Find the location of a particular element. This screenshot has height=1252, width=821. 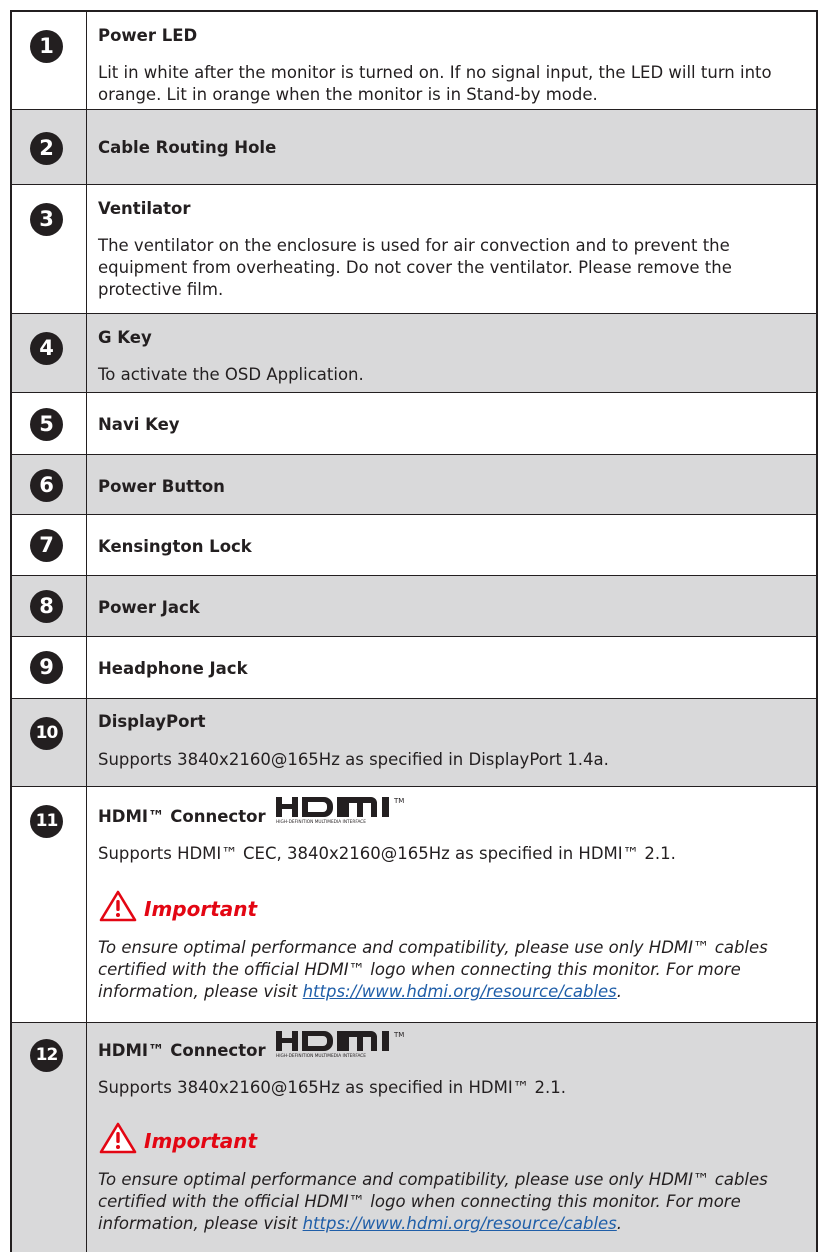

number-badge: 5 is located at coordinates (46, 424).